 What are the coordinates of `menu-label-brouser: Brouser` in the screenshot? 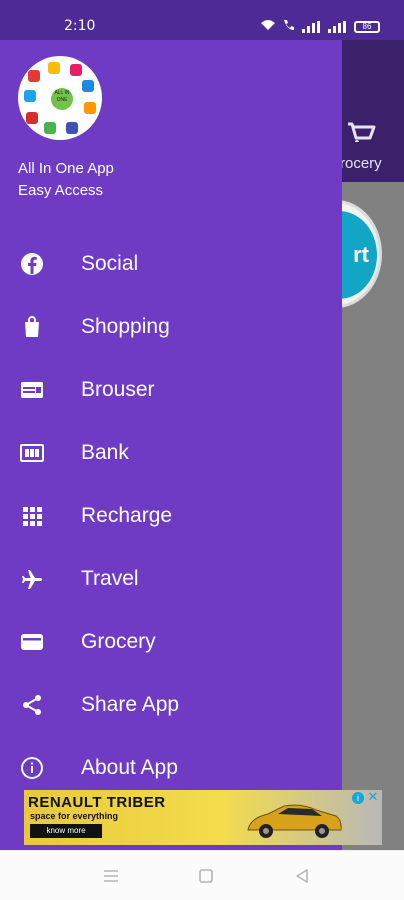 It's located at (118, 389).